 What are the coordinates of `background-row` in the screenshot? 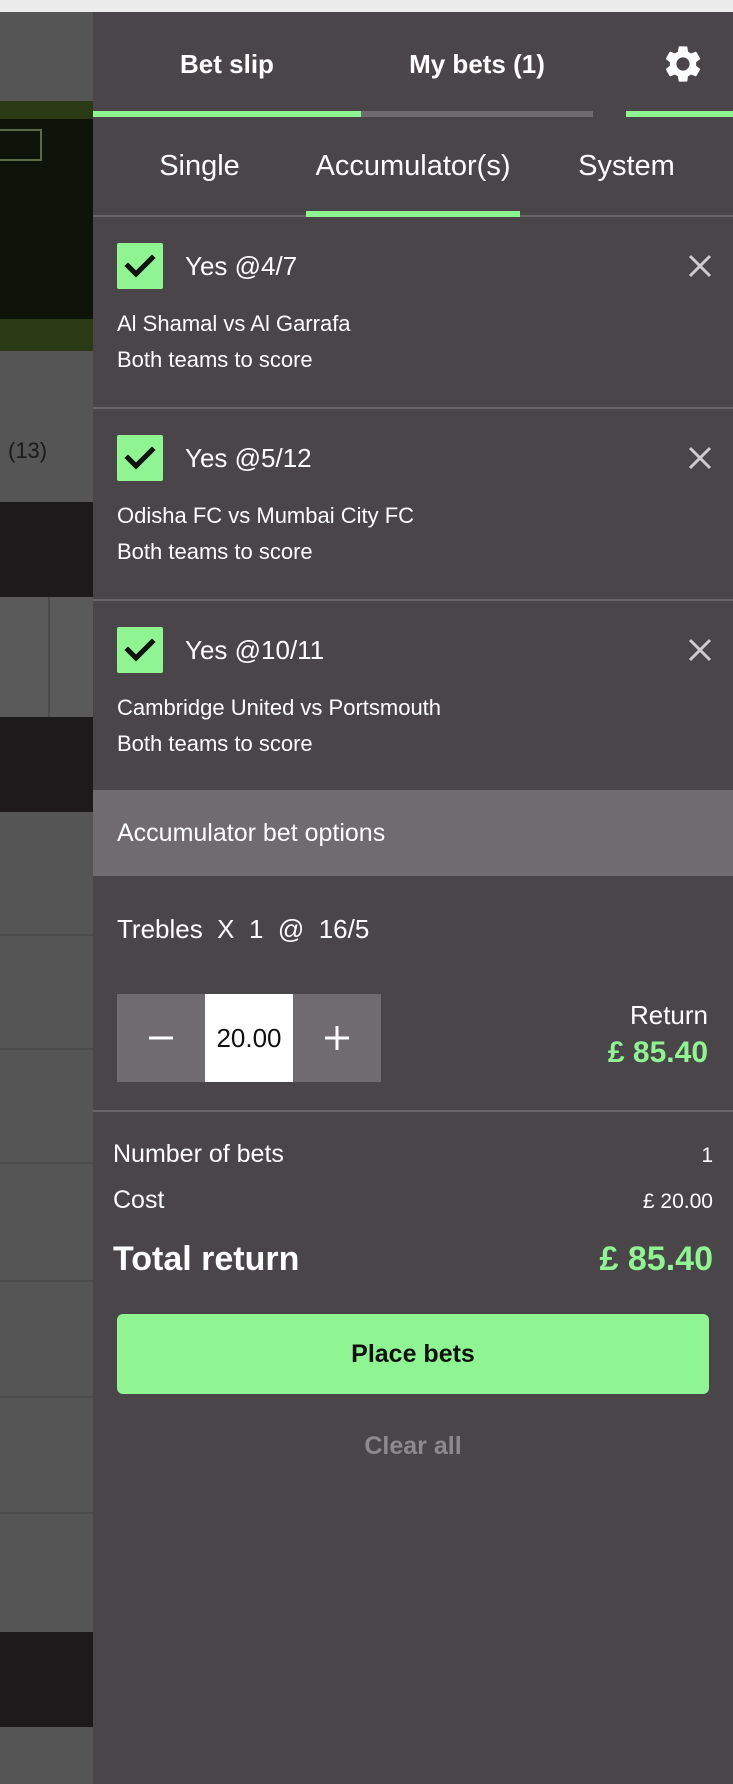 It's located at (46, 657).